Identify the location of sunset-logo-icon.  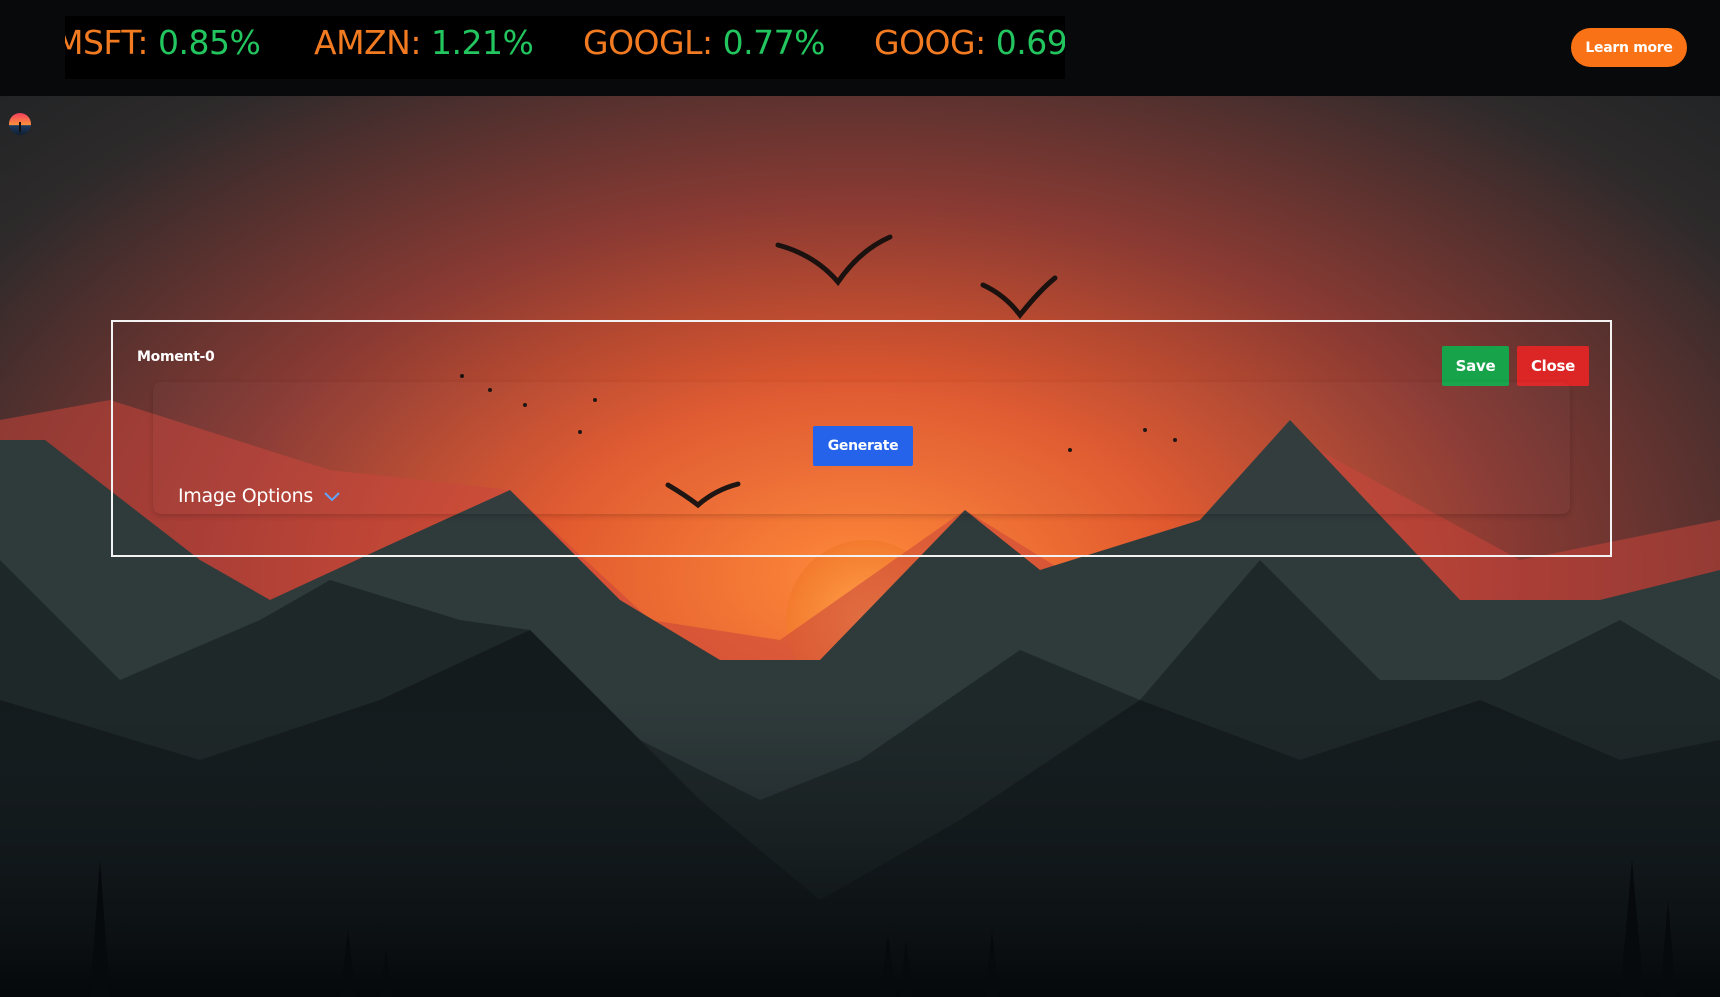
(20, 124).